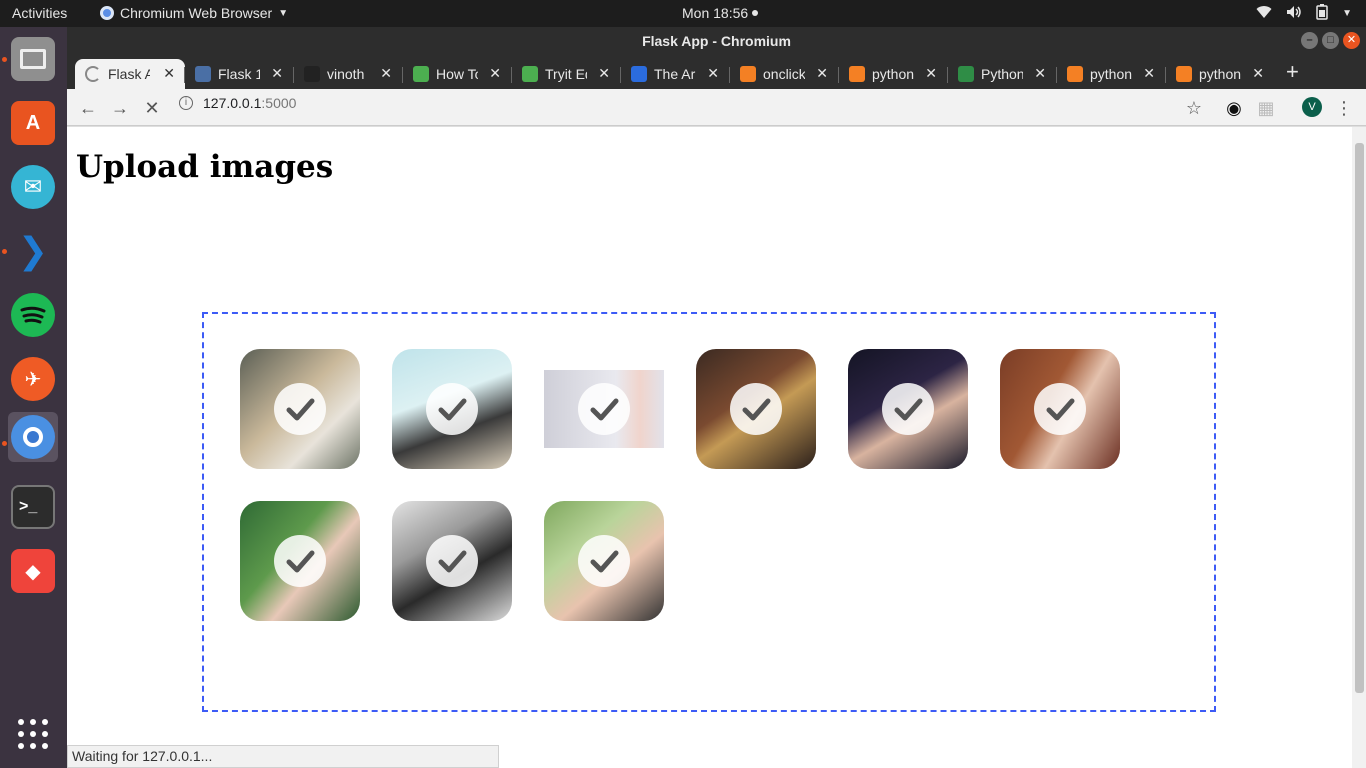 The height and width of the screenshot is (768, 1366). I want to click on browser-tab: The Ar ✕, so click(675, 74).